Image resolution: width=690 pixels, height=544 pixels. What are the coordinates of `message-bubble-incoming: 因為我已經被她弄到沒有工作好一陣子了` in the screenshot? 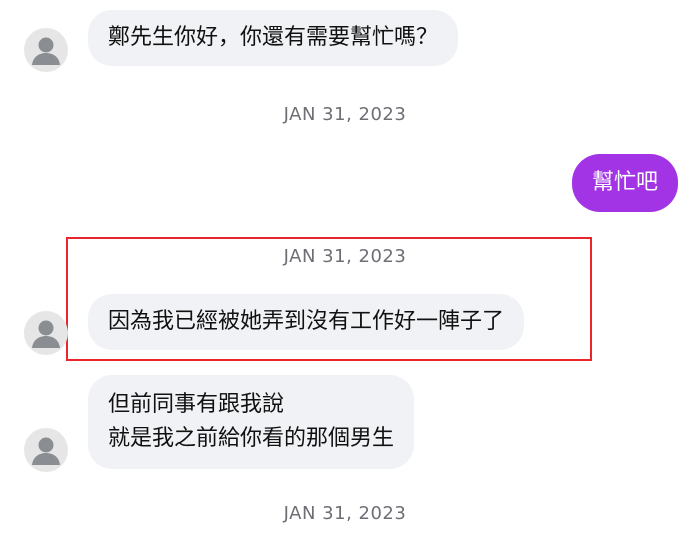 It's located at (306, 322).